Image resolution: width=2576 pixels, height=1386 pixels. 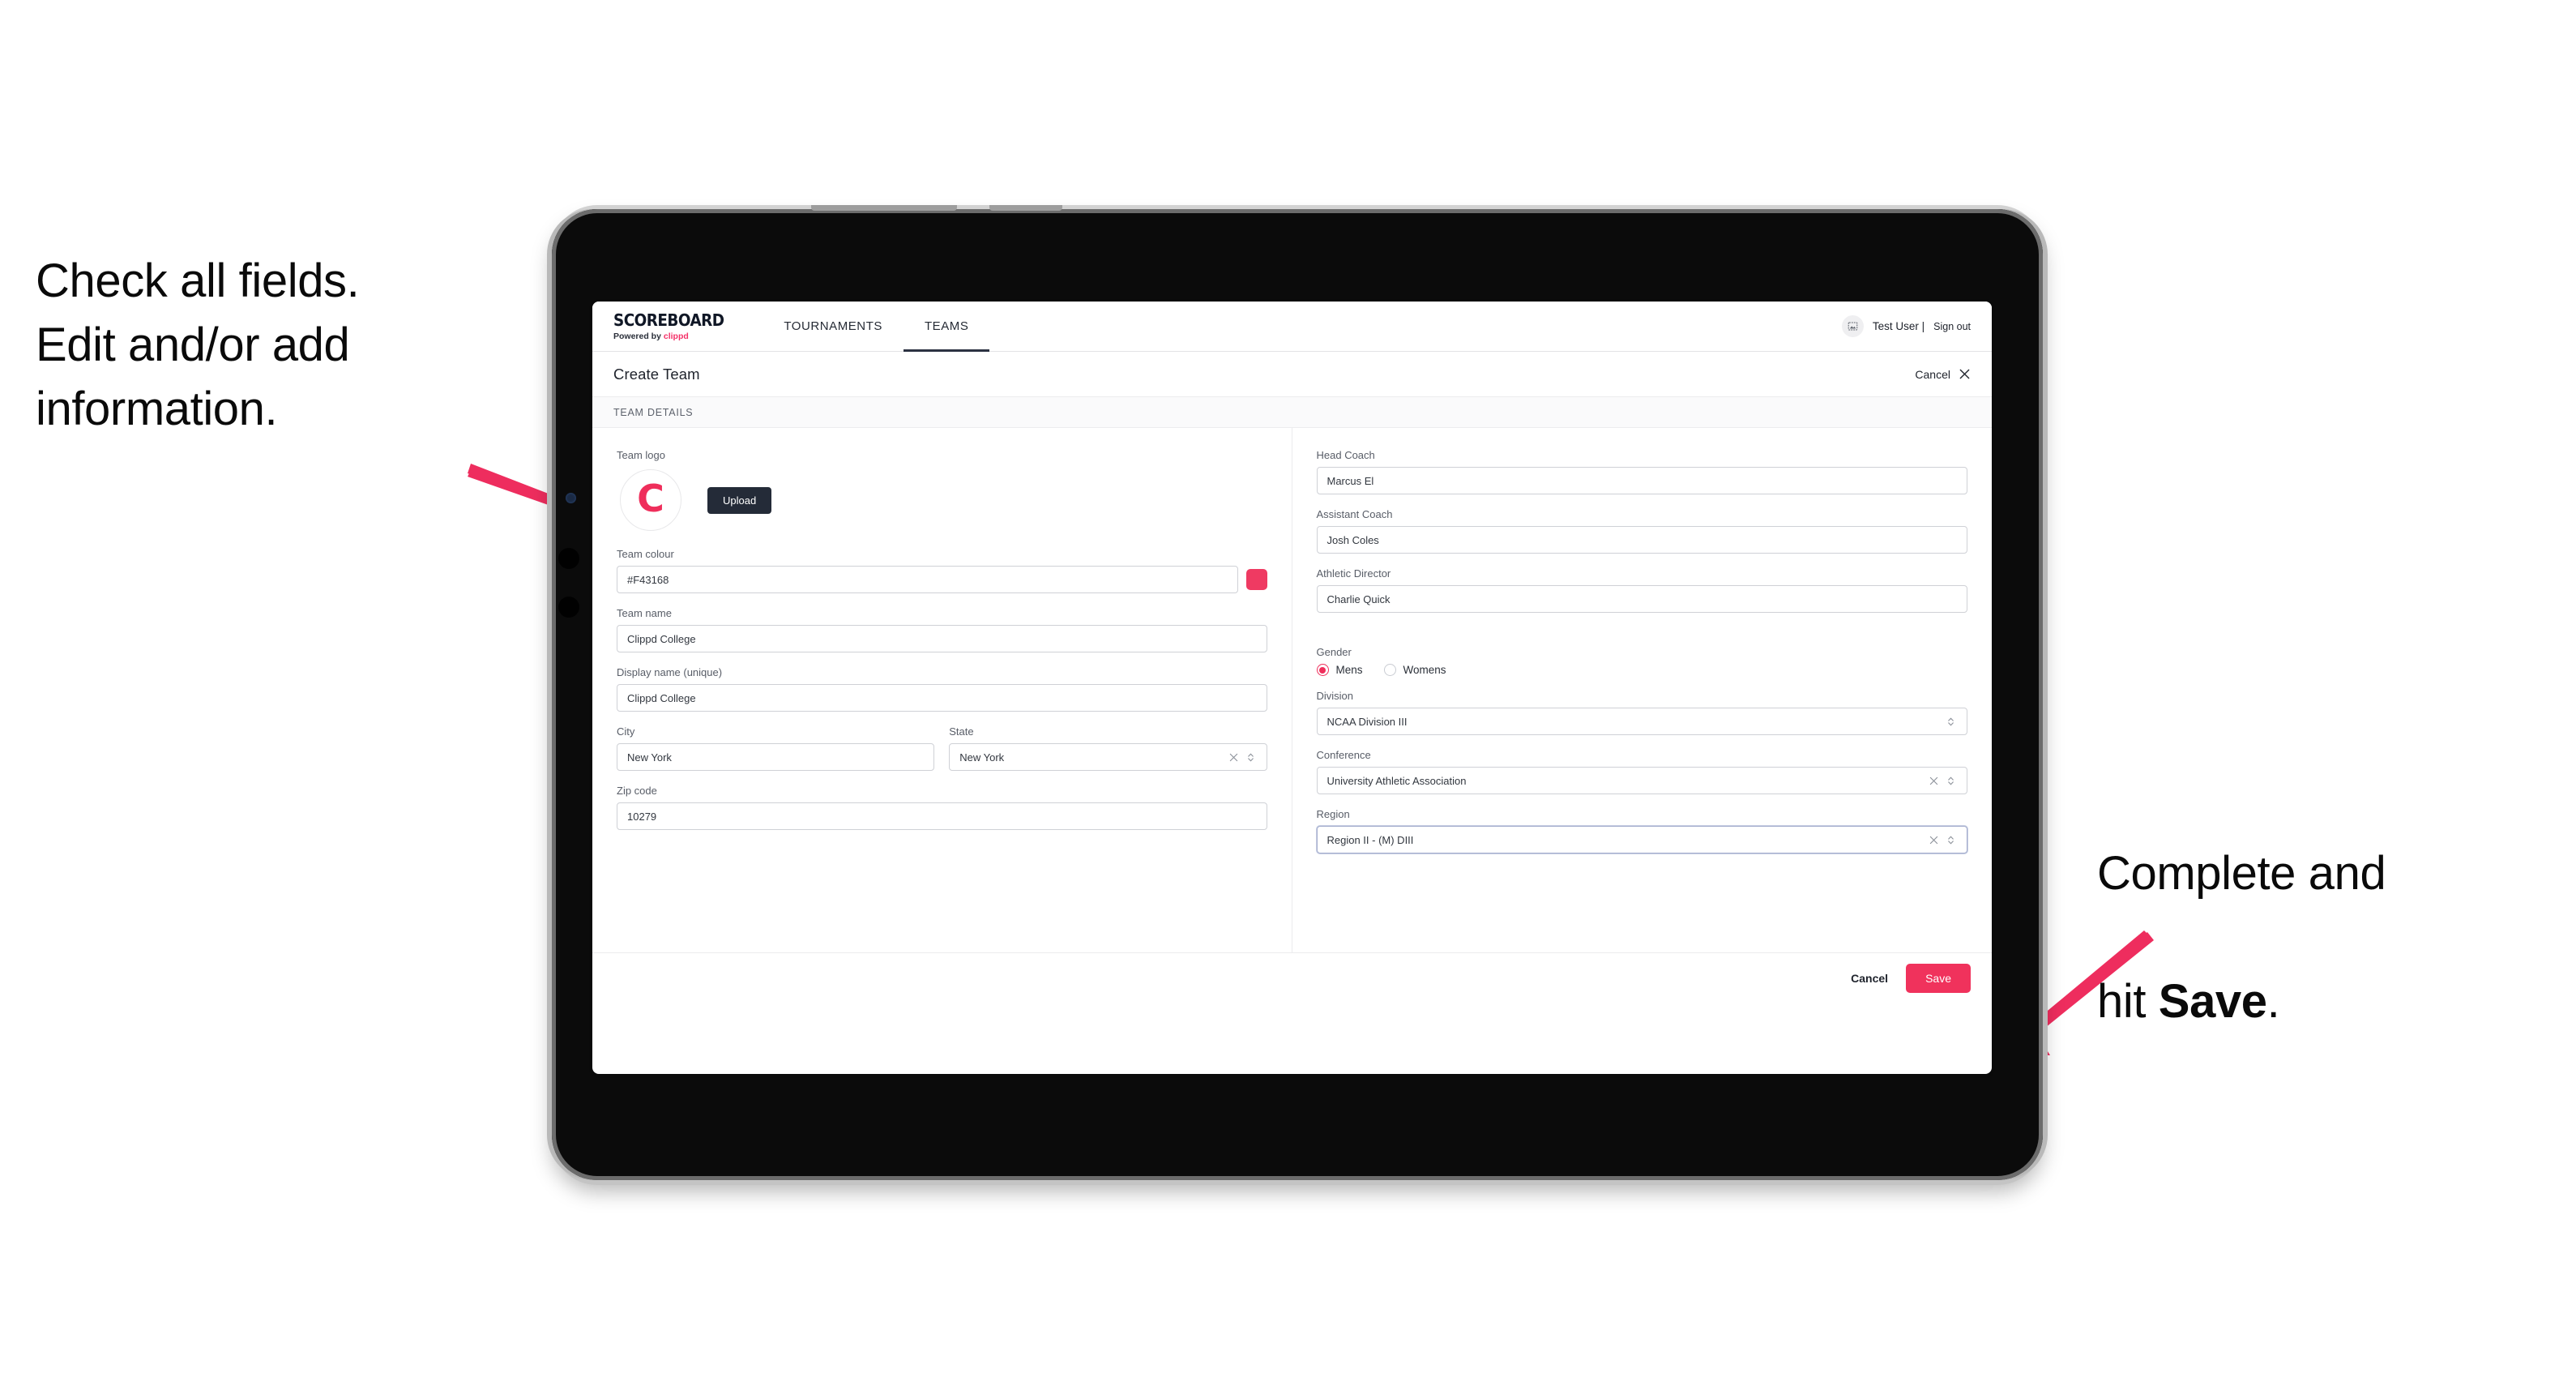 What do you see at coordinates (1108, 757) in the screenshot?
I see `state-select: New York` at bounding box center [1108, 757].